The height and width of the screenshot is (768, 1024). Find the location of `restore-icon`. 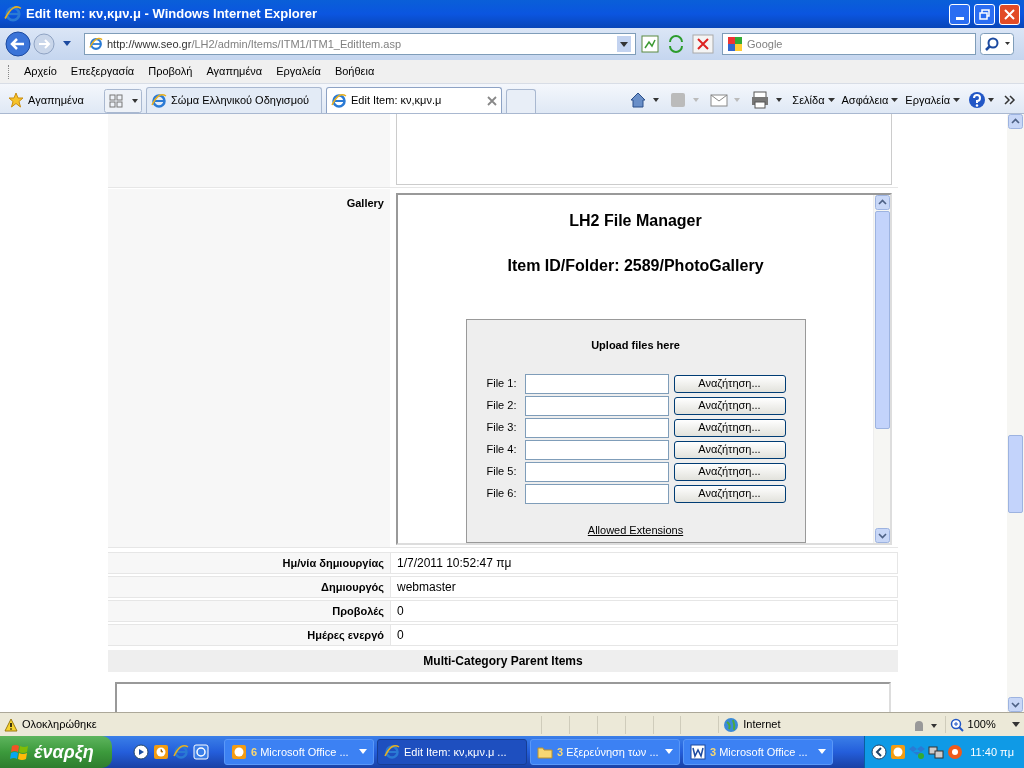

restore-icon is located at coordinates (984, 14).